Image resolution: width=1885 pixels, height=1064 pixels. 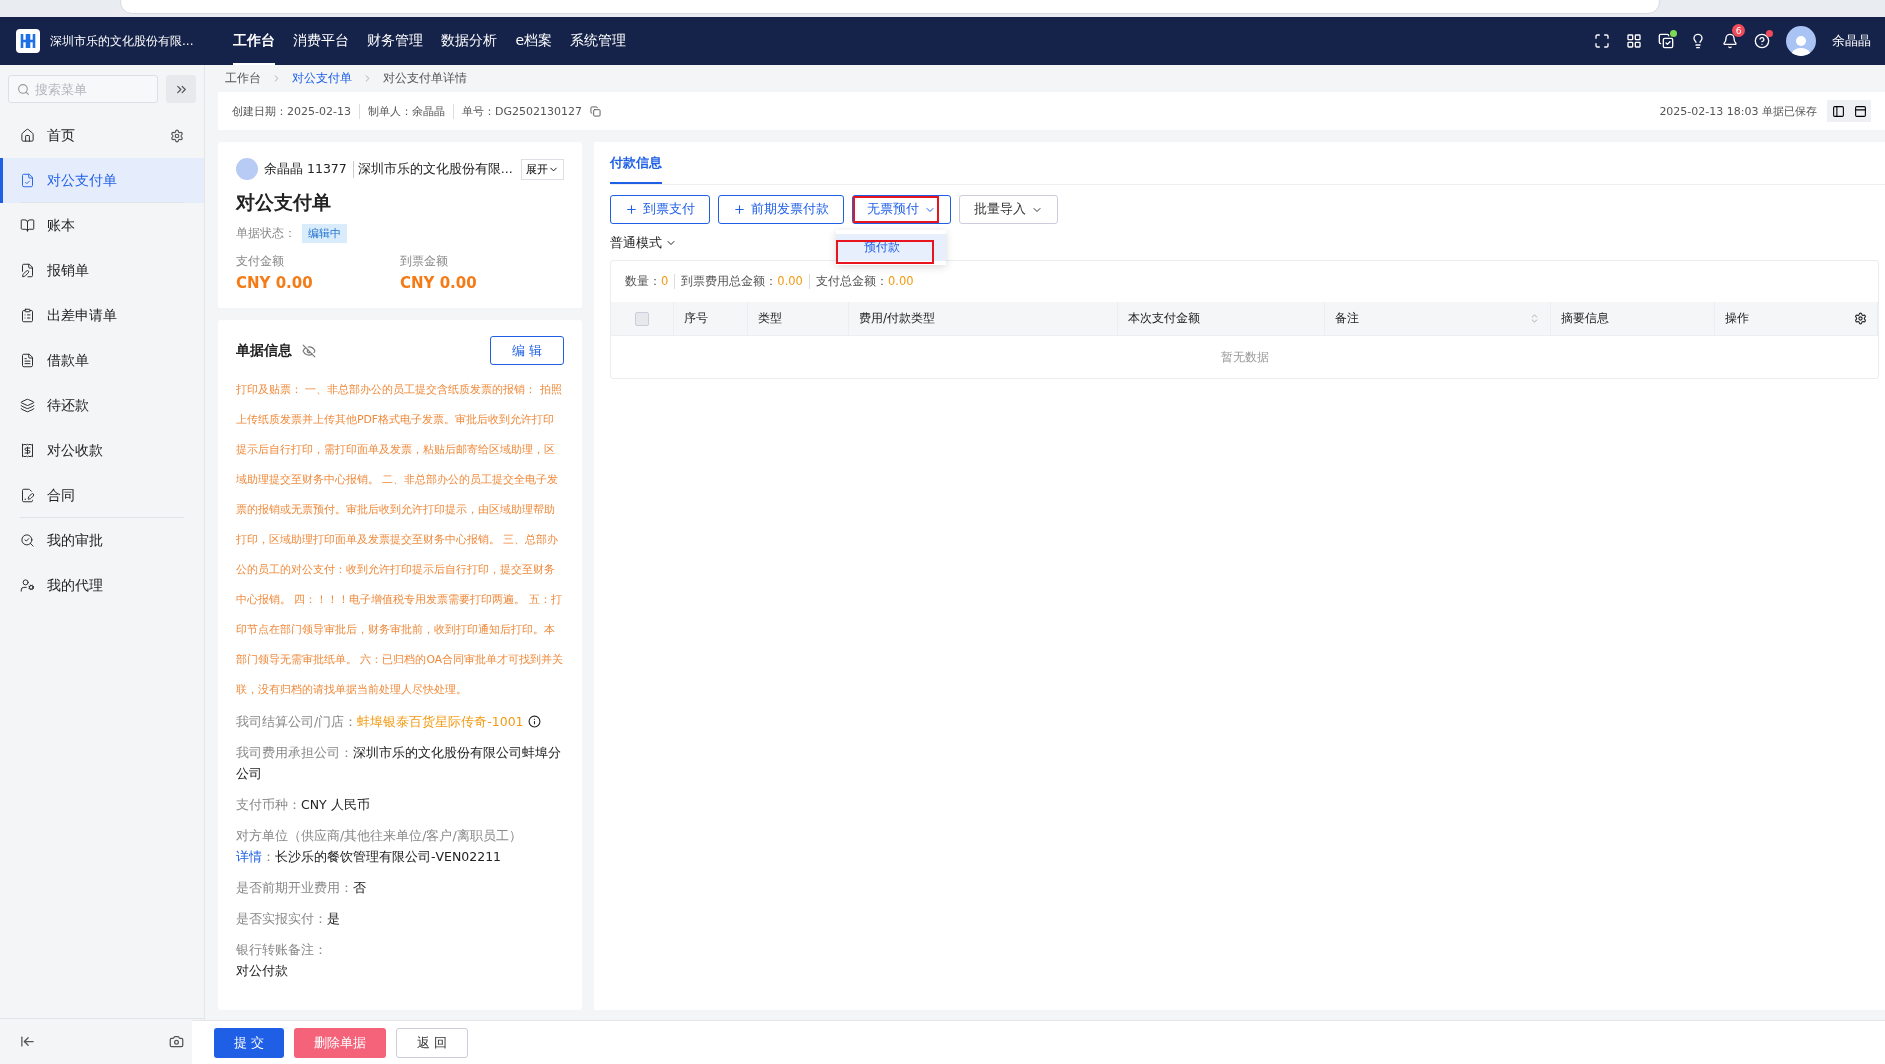 What do you see at coordinates (102, 225) in the screenshot?
I see `sidebar-item: 账本` at bounding box center [102, 225].